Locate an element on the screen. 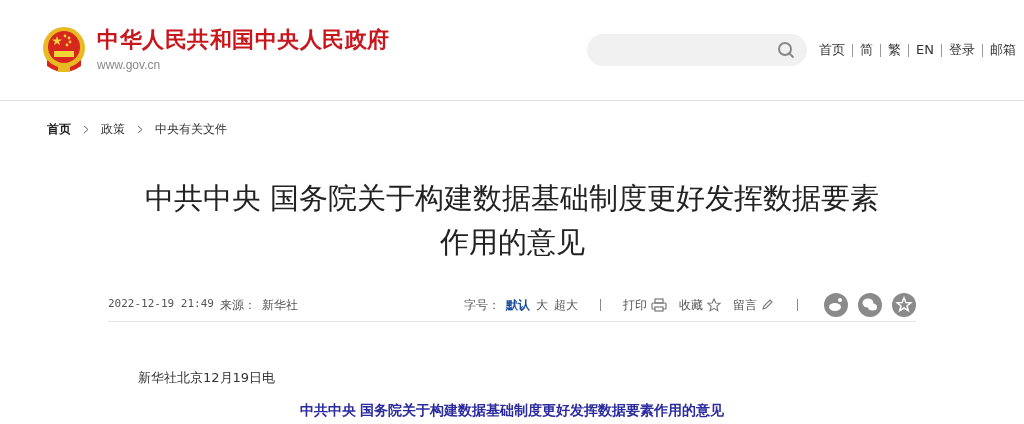 Image resolution: width=1024 pixels, height=424 pixels. font-size-option: 超大 is located at coordinates (566, 304).